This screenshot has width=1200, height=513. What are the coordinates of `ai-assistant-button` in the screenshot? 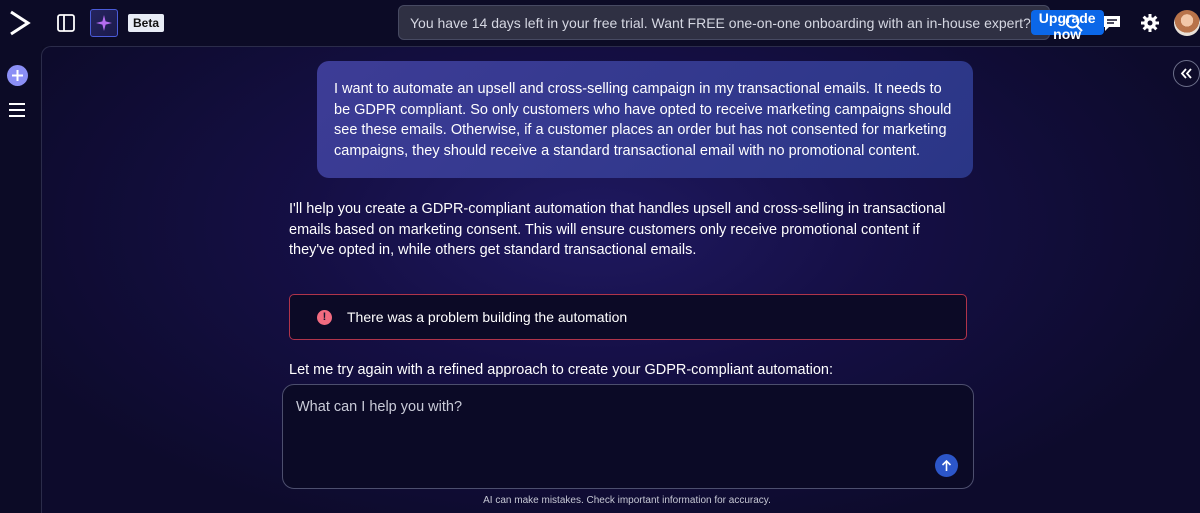 It's located at (104, 23).